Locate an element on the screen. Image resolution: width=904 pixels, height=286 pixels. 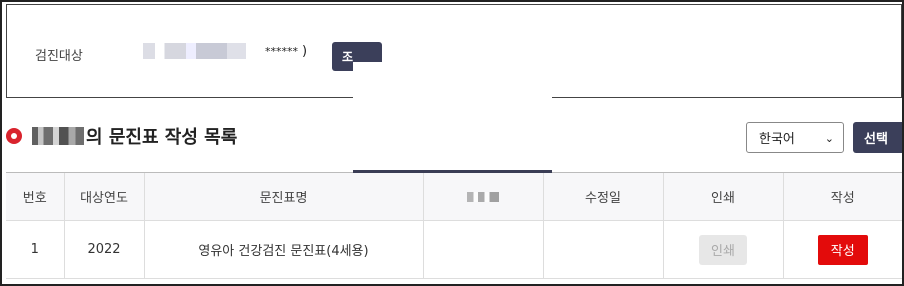
blurred-header is located at coordinates (483, 196).